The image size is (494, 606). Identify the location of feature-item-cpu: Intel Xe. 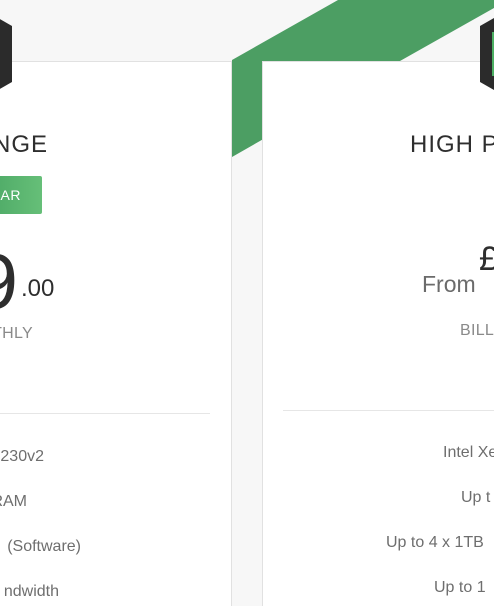
(468, 452).